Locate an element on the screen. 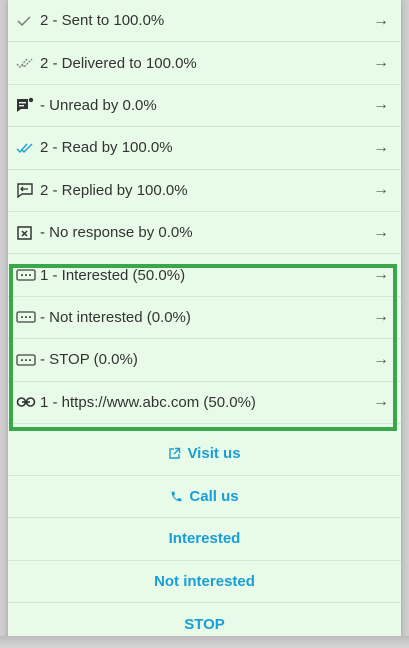 The image size is (409, 648). stat-row-read: 2 - Read by 100.0% → is located at coordinates (204, 148).